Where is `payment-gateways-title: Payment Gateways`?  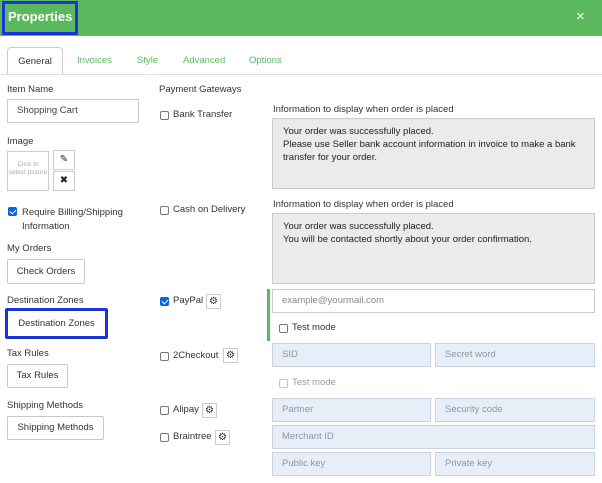
payment-gateways-title: Payment Gateways is located at coordinates (200, 89).